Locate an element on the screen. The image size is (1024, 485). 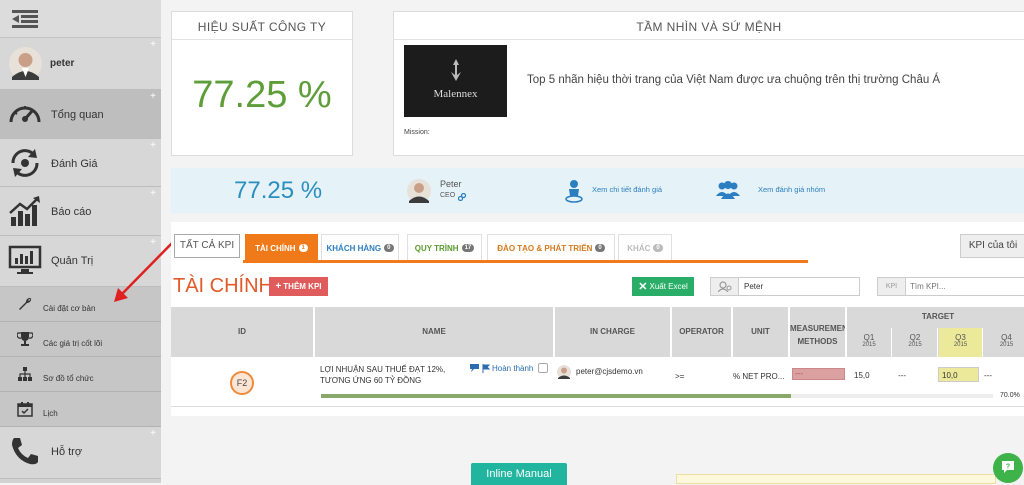
kpi-search: KPI is located at coordinates (950, 286).